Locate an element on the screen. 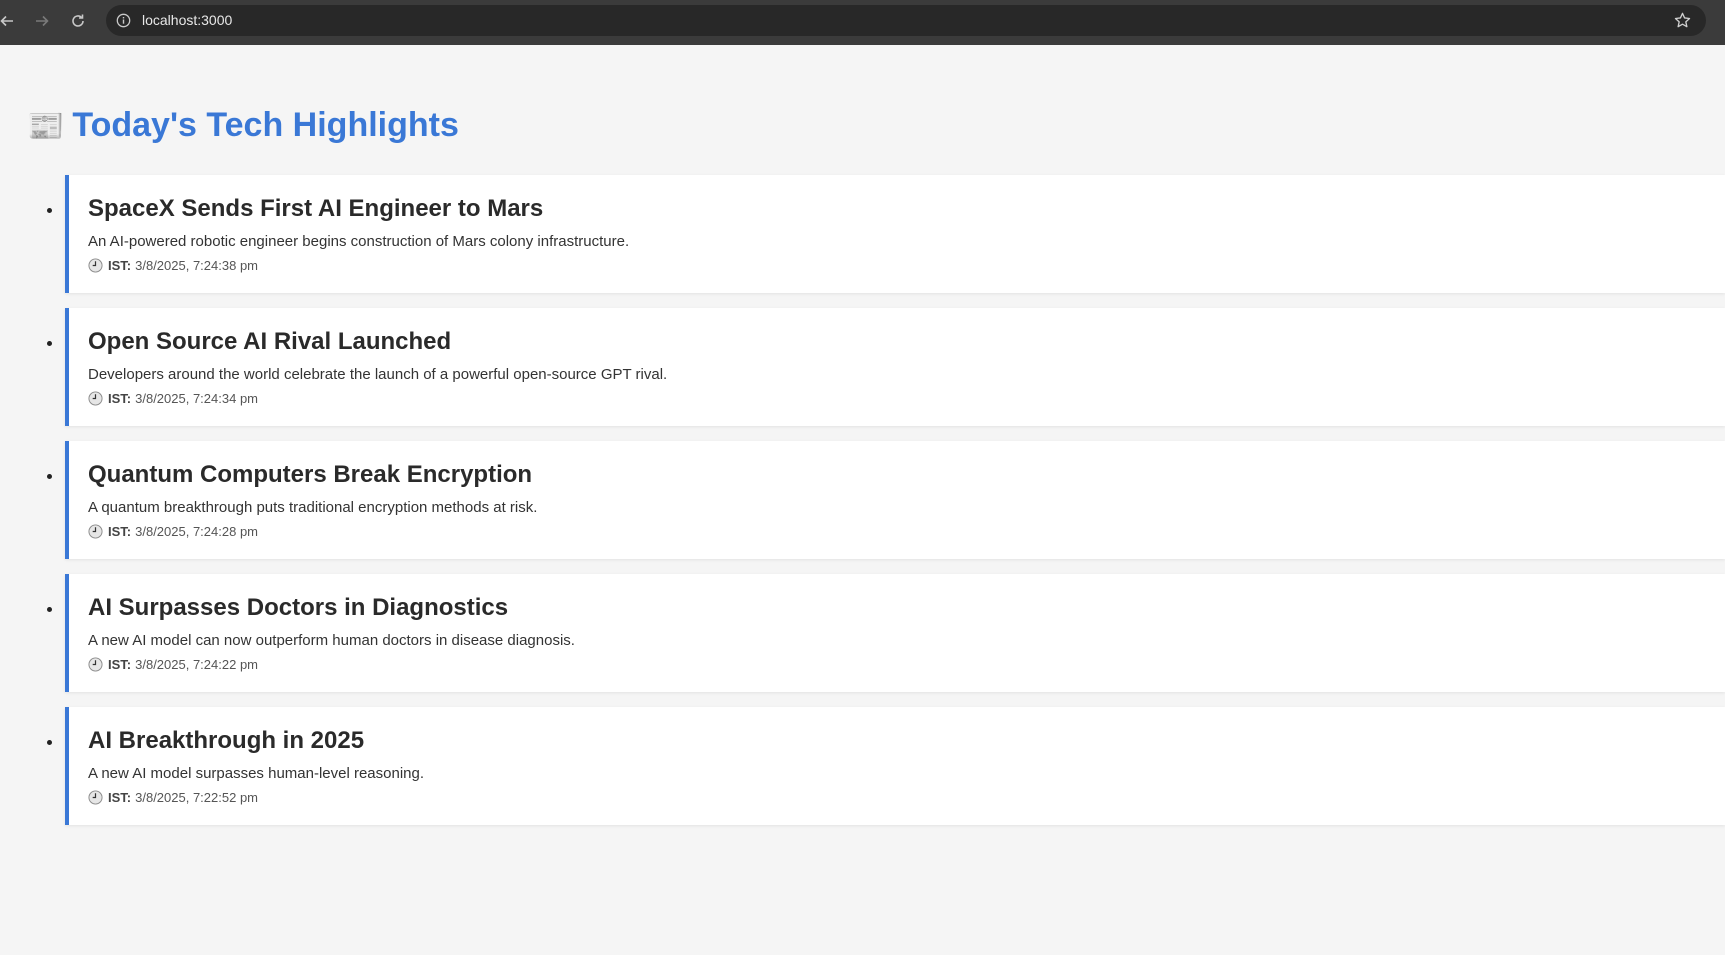  news-title: SpaceX Sends First AI Engineer to Mars is located at coordinates (316, 208).